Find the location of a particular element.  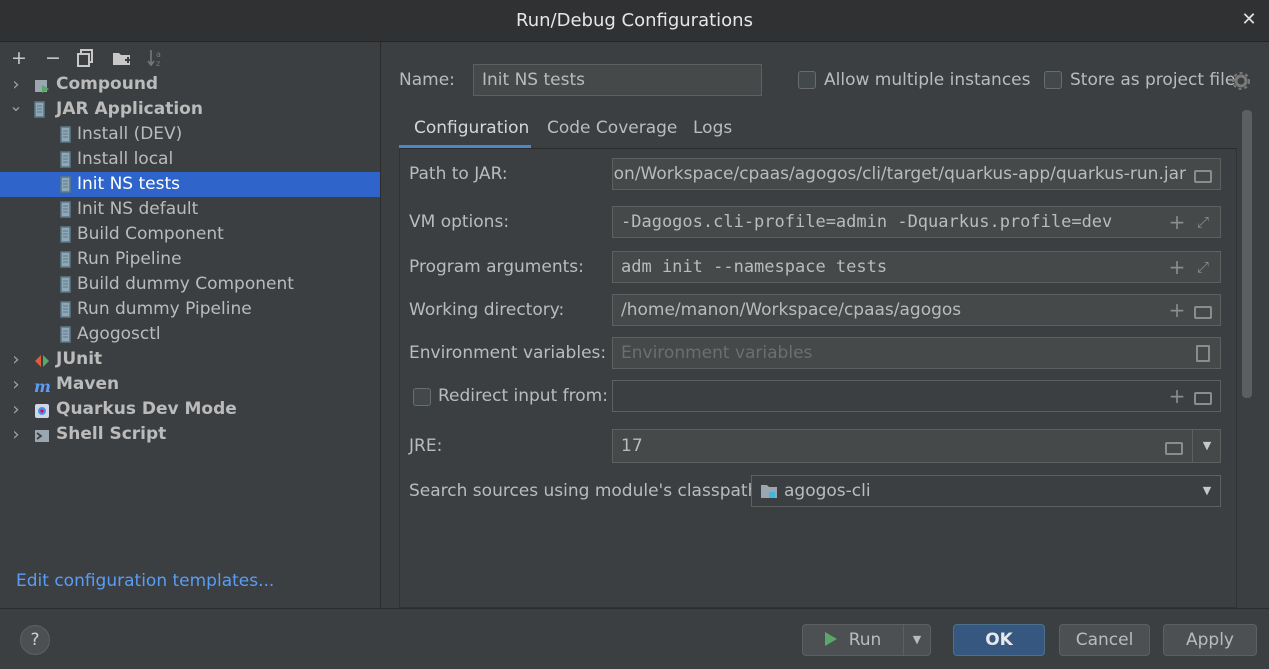

chevron-down-icon: ⌄ is located at coordinates (16, 106).